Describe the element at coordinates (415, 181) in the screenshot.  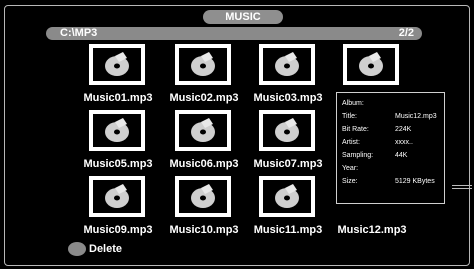
I see `info-size-value: 5129 KBytes` at that location.